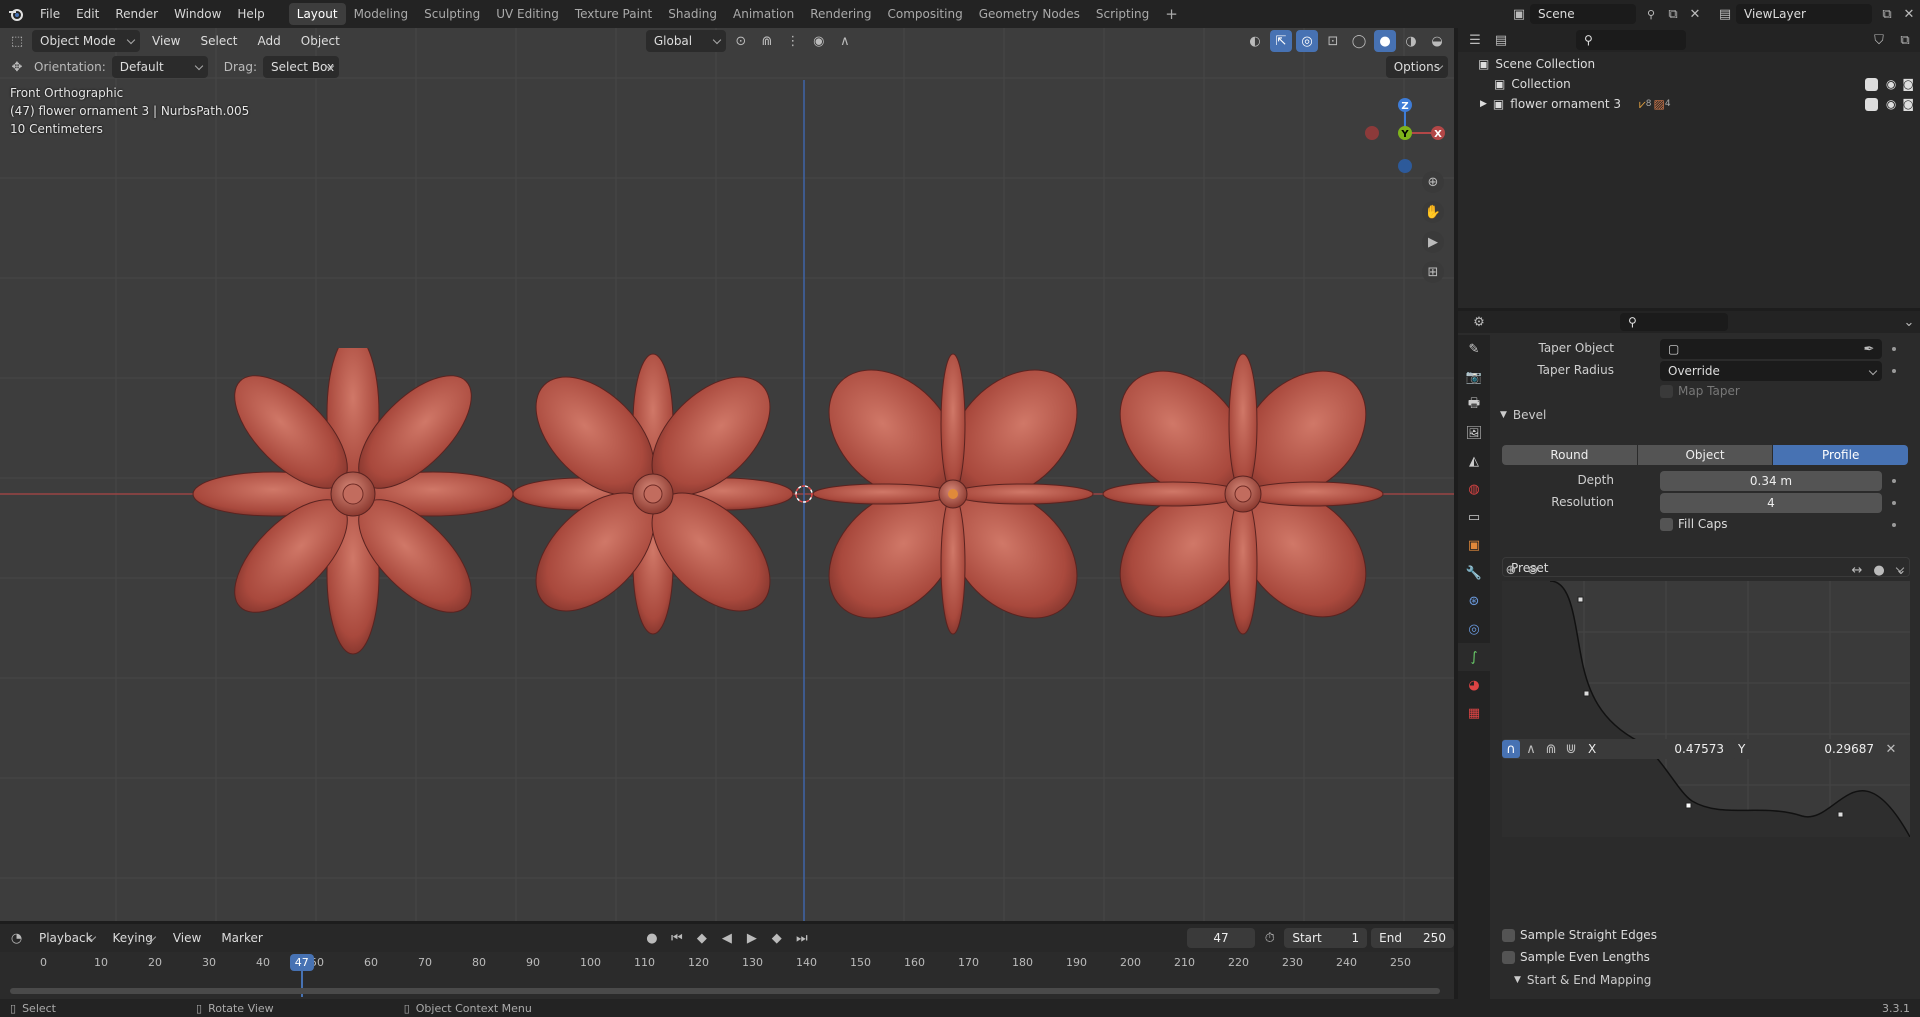 Image resolution: width=1920 pixels, height=1017 pixels. What do you see at coordinates (793, 41) in the screenshot?
I see `snap-target-icon: ⋮` at bounding box center [793, 41].